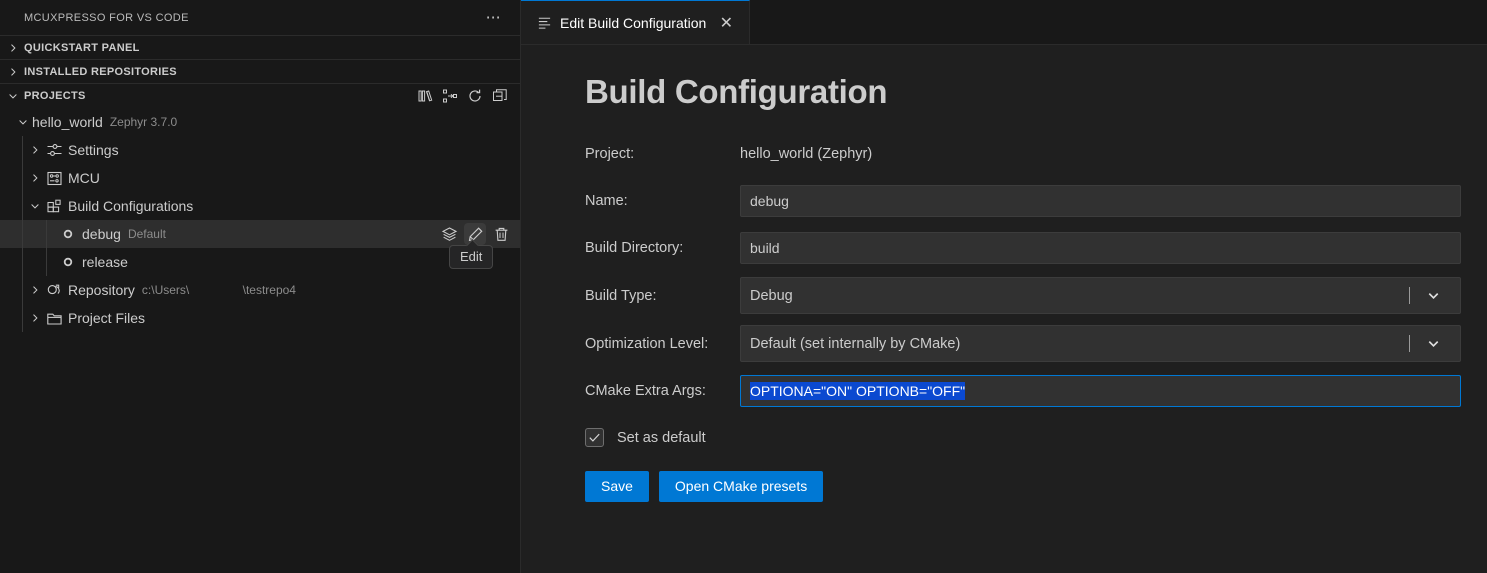 This screenshot has width=1487, height=573. Describe the element at coordinates (450, 96) in the screenshot. I see `import-project-icon` at that location.